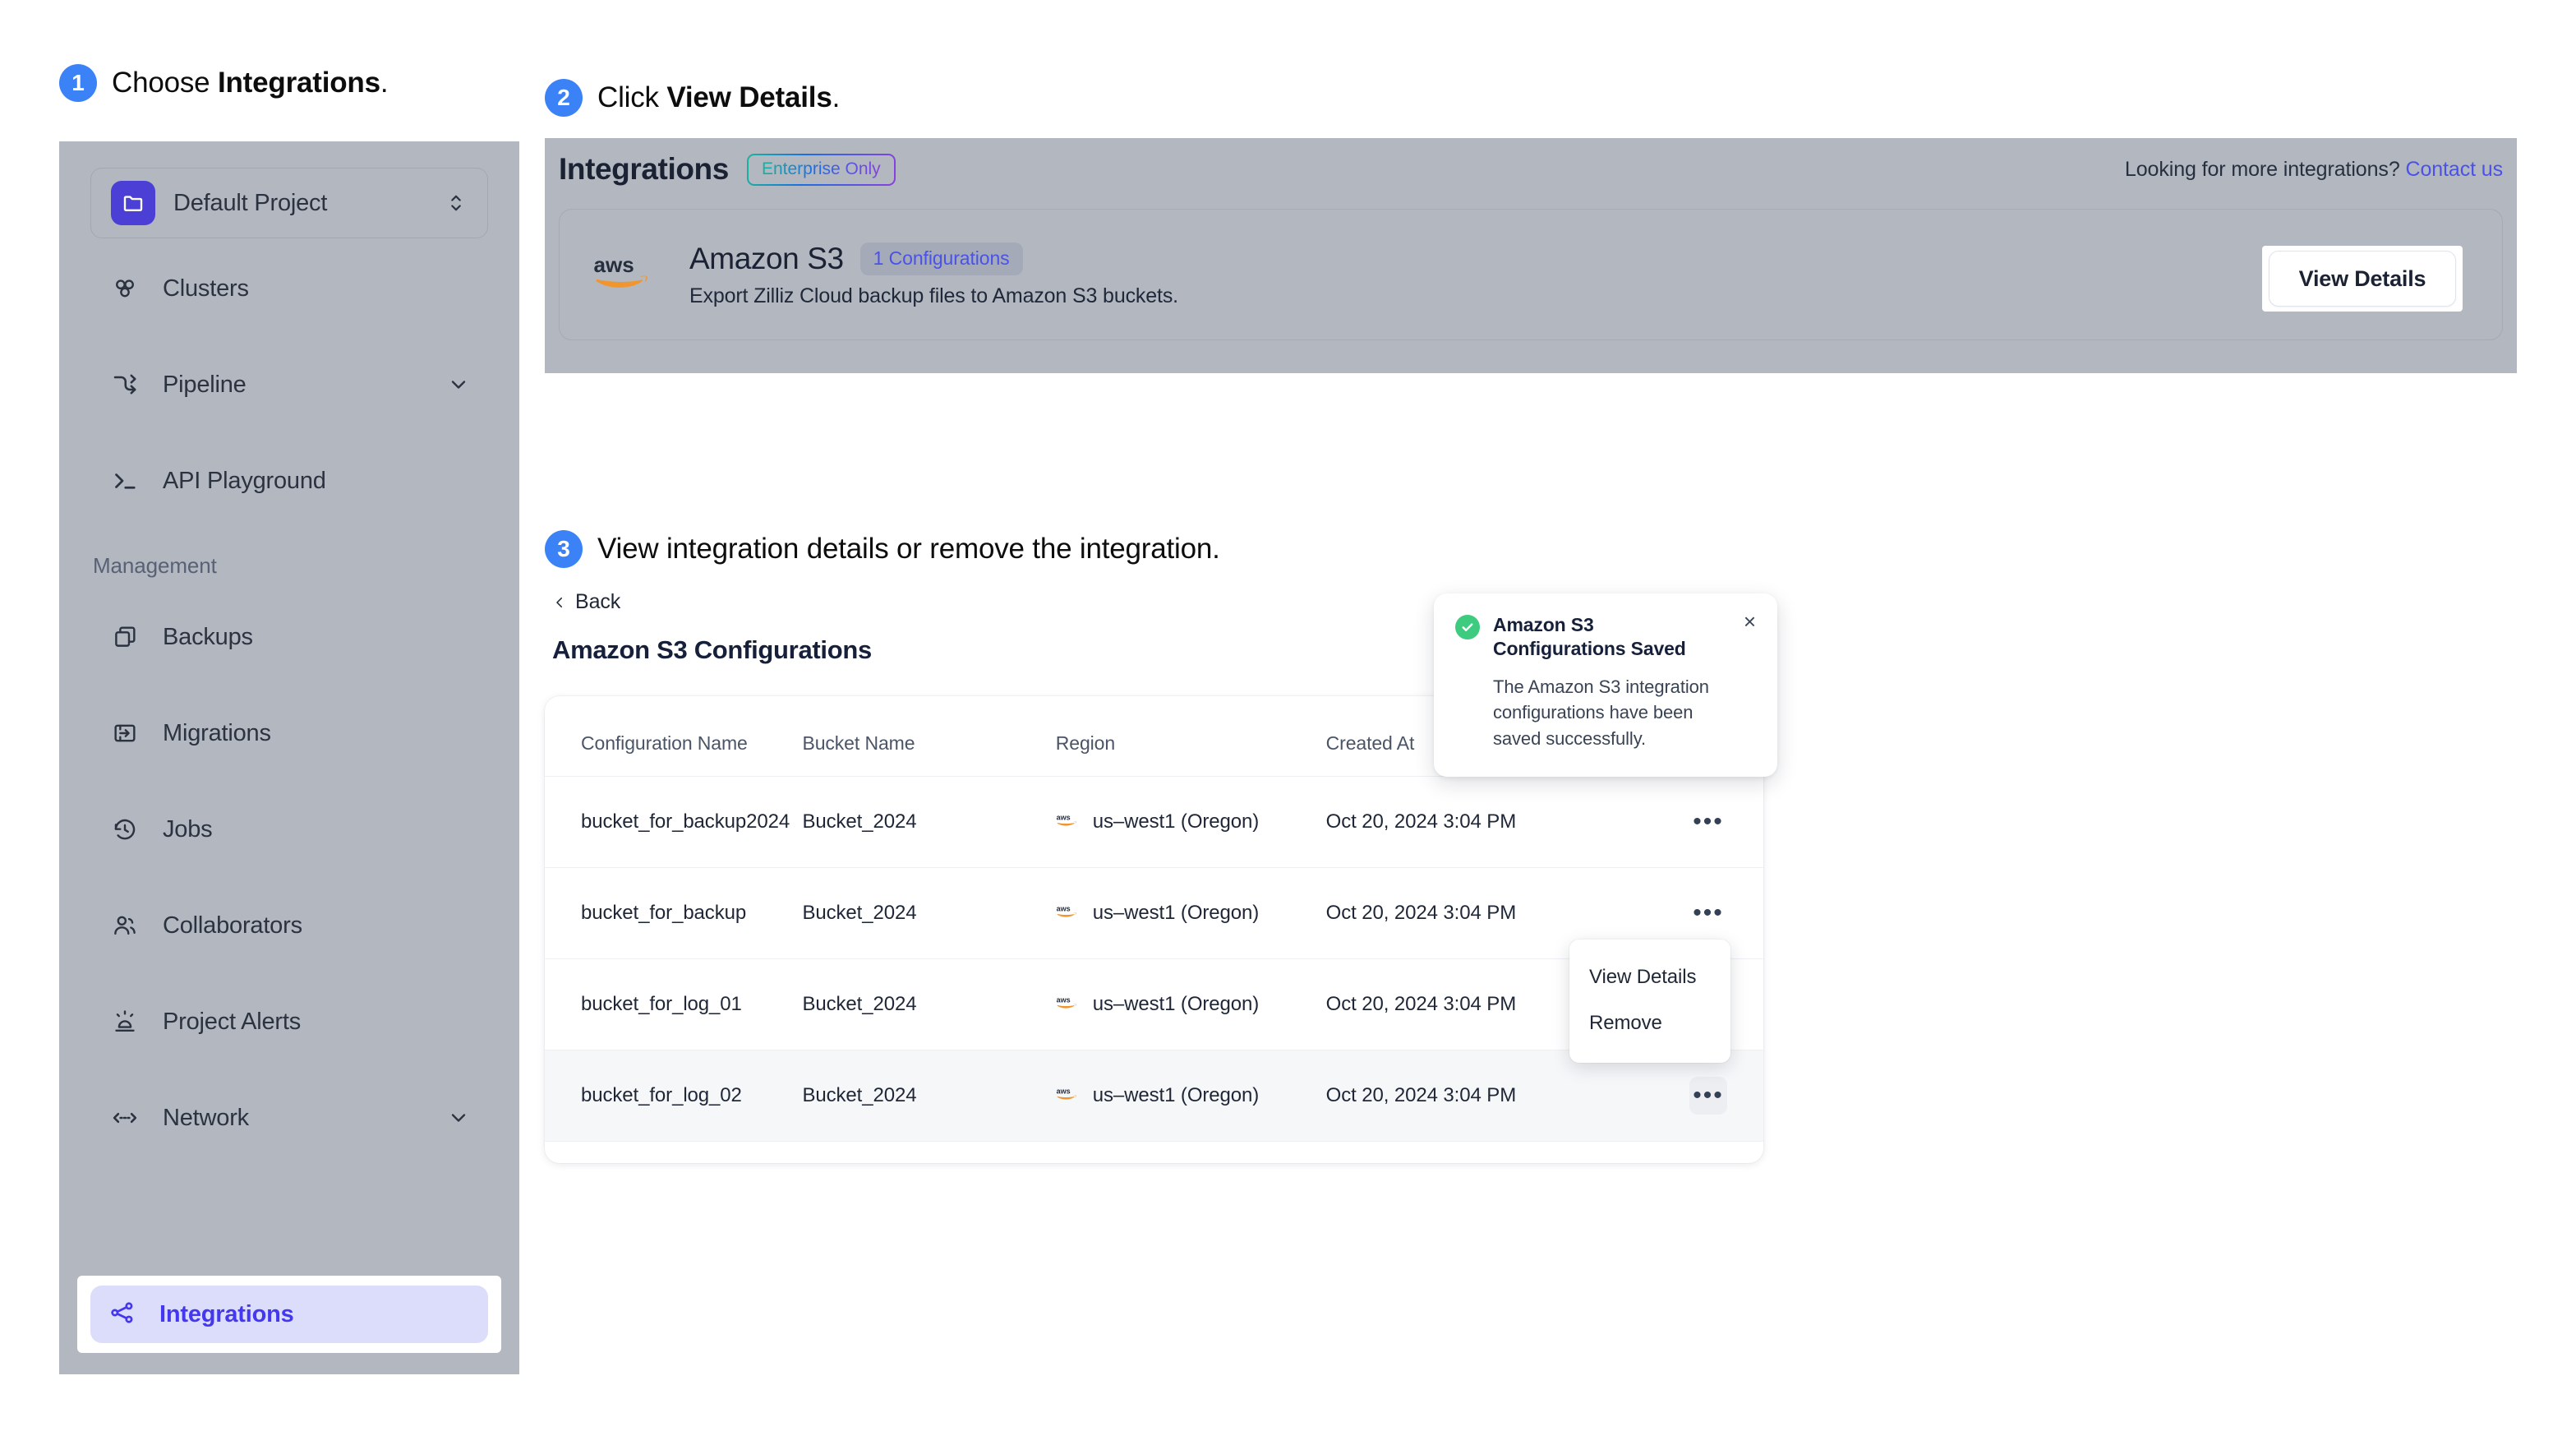  I want to click on step-3-badge: 3, so click(564, 549).